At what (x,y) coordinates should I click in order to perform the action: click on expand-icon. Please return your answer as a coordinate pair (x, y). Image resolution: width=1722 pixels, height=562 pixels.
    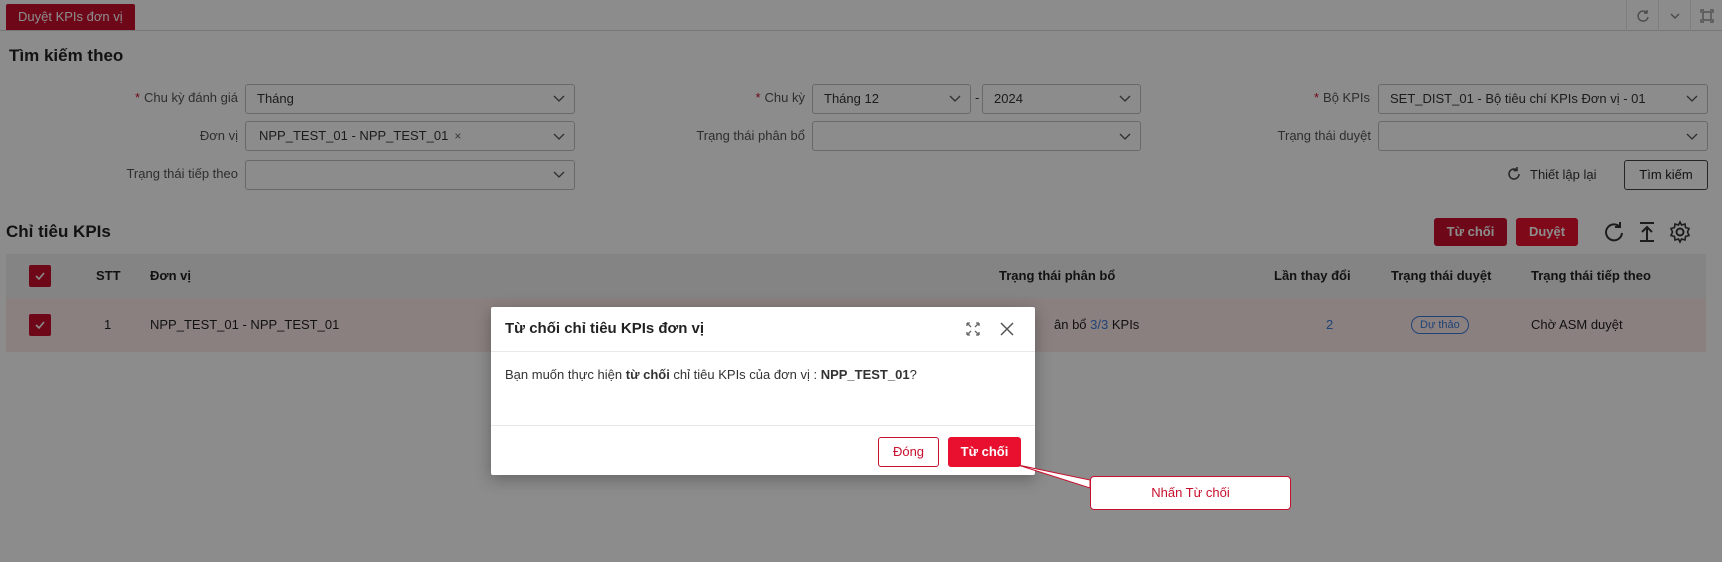
    Looking at the image, I should click on (973, 329).